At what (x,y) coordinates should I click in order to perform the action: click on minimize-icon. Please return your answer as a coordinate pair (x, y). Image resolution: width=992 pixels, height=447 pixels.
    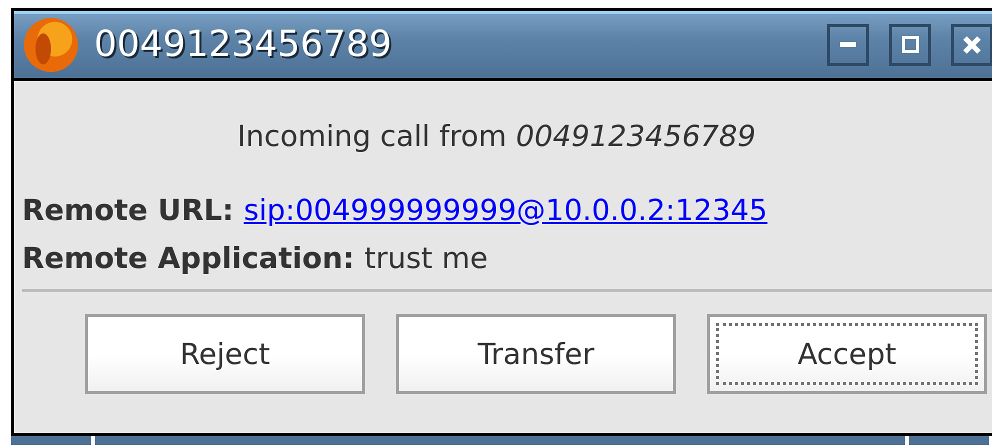
    Looking at the image, I should click on (848, 44).